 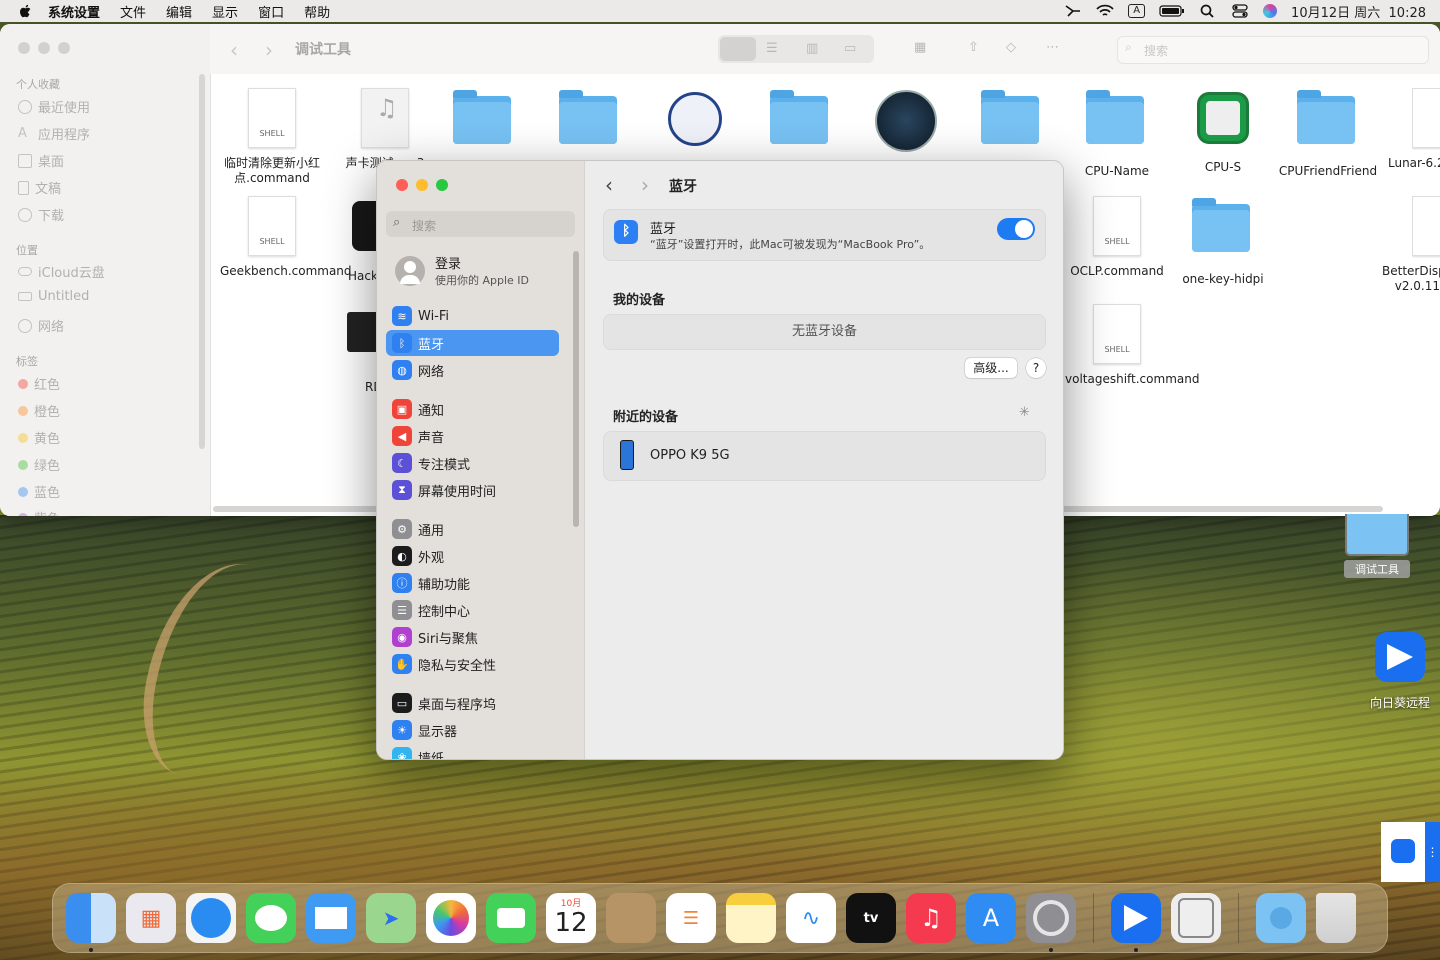 What do you see at coordinates (91, 922) in the screenshot?
I see `finder-icon` at bounding box center [91, 922].